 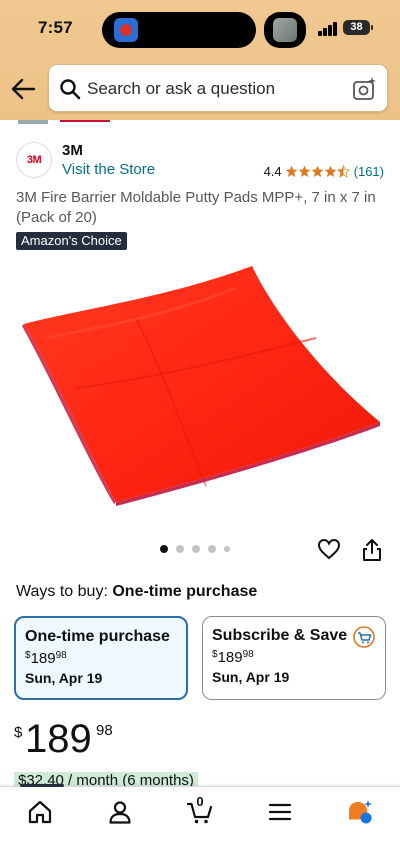 I want to click on back-arrow-icon, so click(x=23, y=89).